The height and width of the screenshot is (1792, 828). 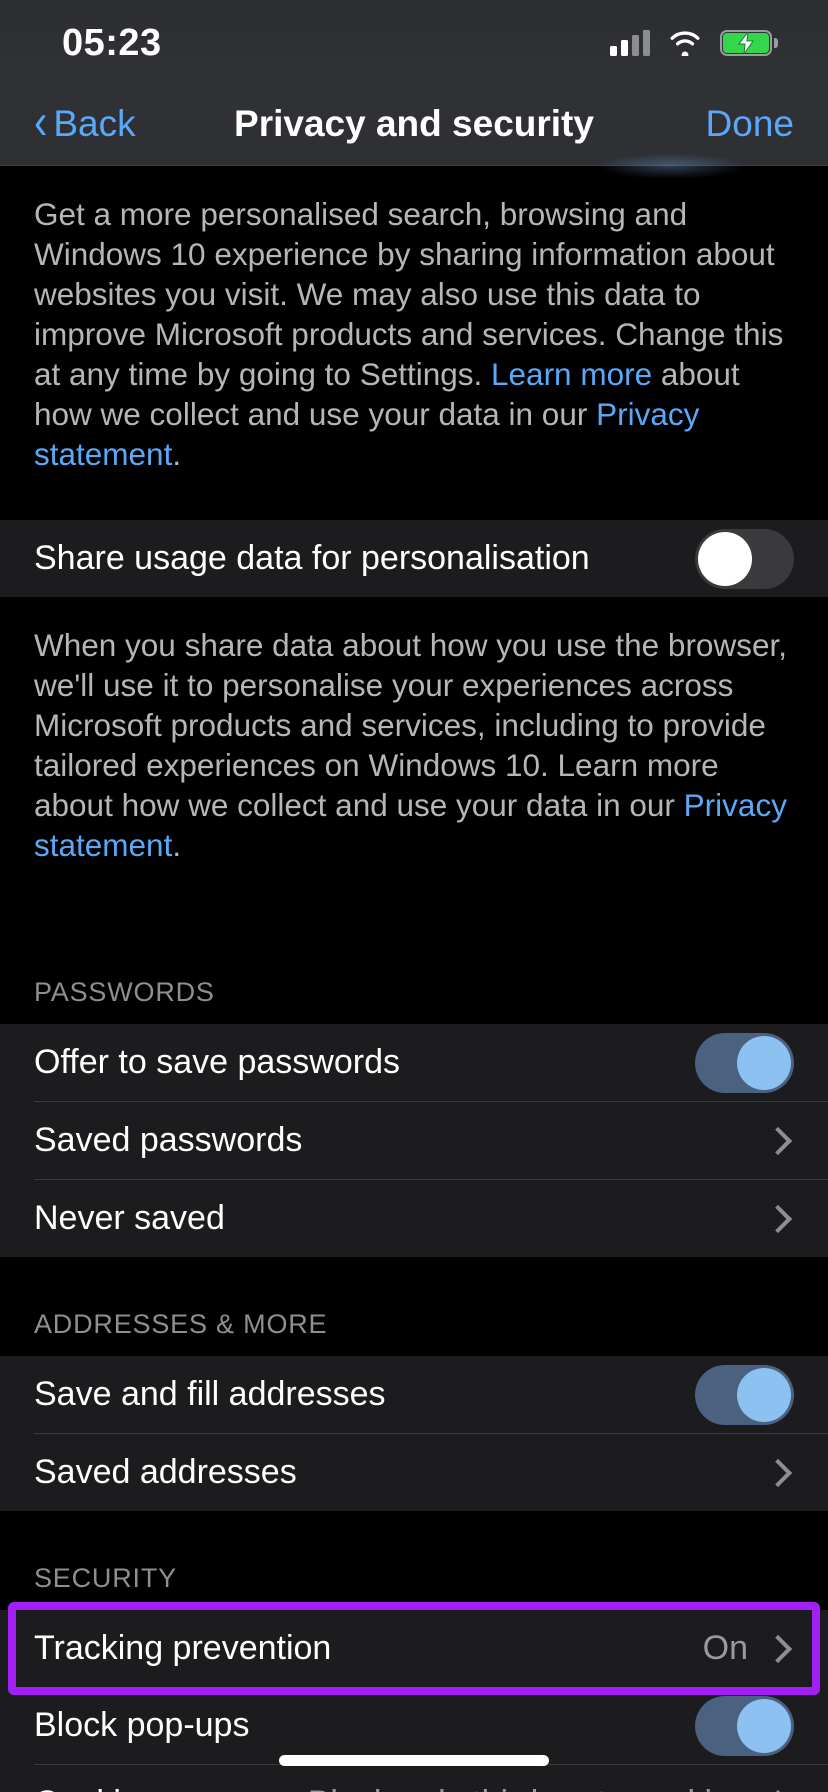 What do you see at coordinates (177, 845) in the screenshot?
I see `note-text-2: .` at bounding box center [177, 845].